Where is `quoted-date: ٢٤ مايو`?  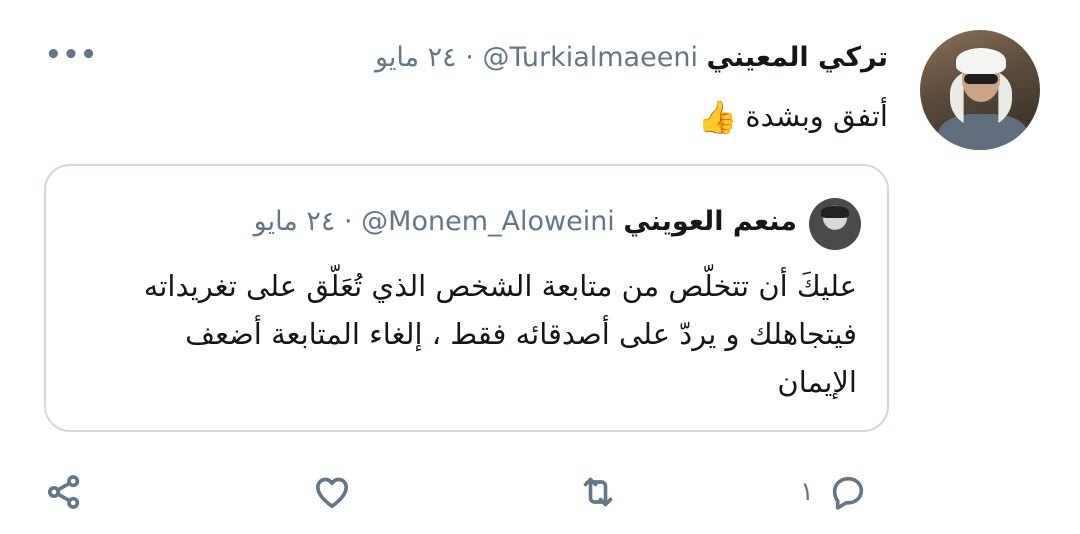
quoted-date: ٢٤ مايو is located at coordinates (295, 221).